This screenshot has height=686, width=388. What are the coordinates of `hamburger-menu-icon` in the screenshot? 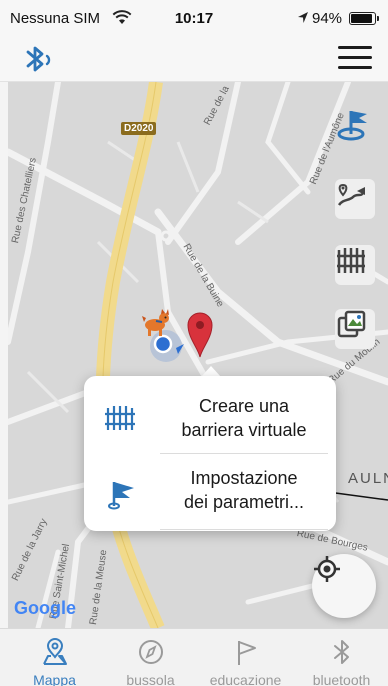 It's located at (355, 60).